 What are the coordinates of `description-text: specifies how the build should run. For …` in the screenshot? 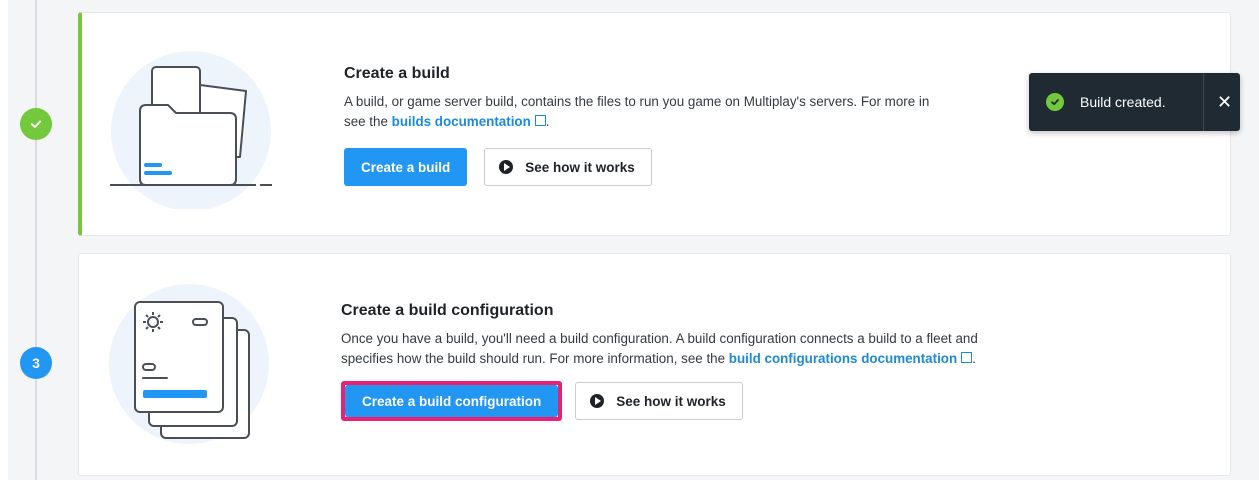 It's located at (535, 358).